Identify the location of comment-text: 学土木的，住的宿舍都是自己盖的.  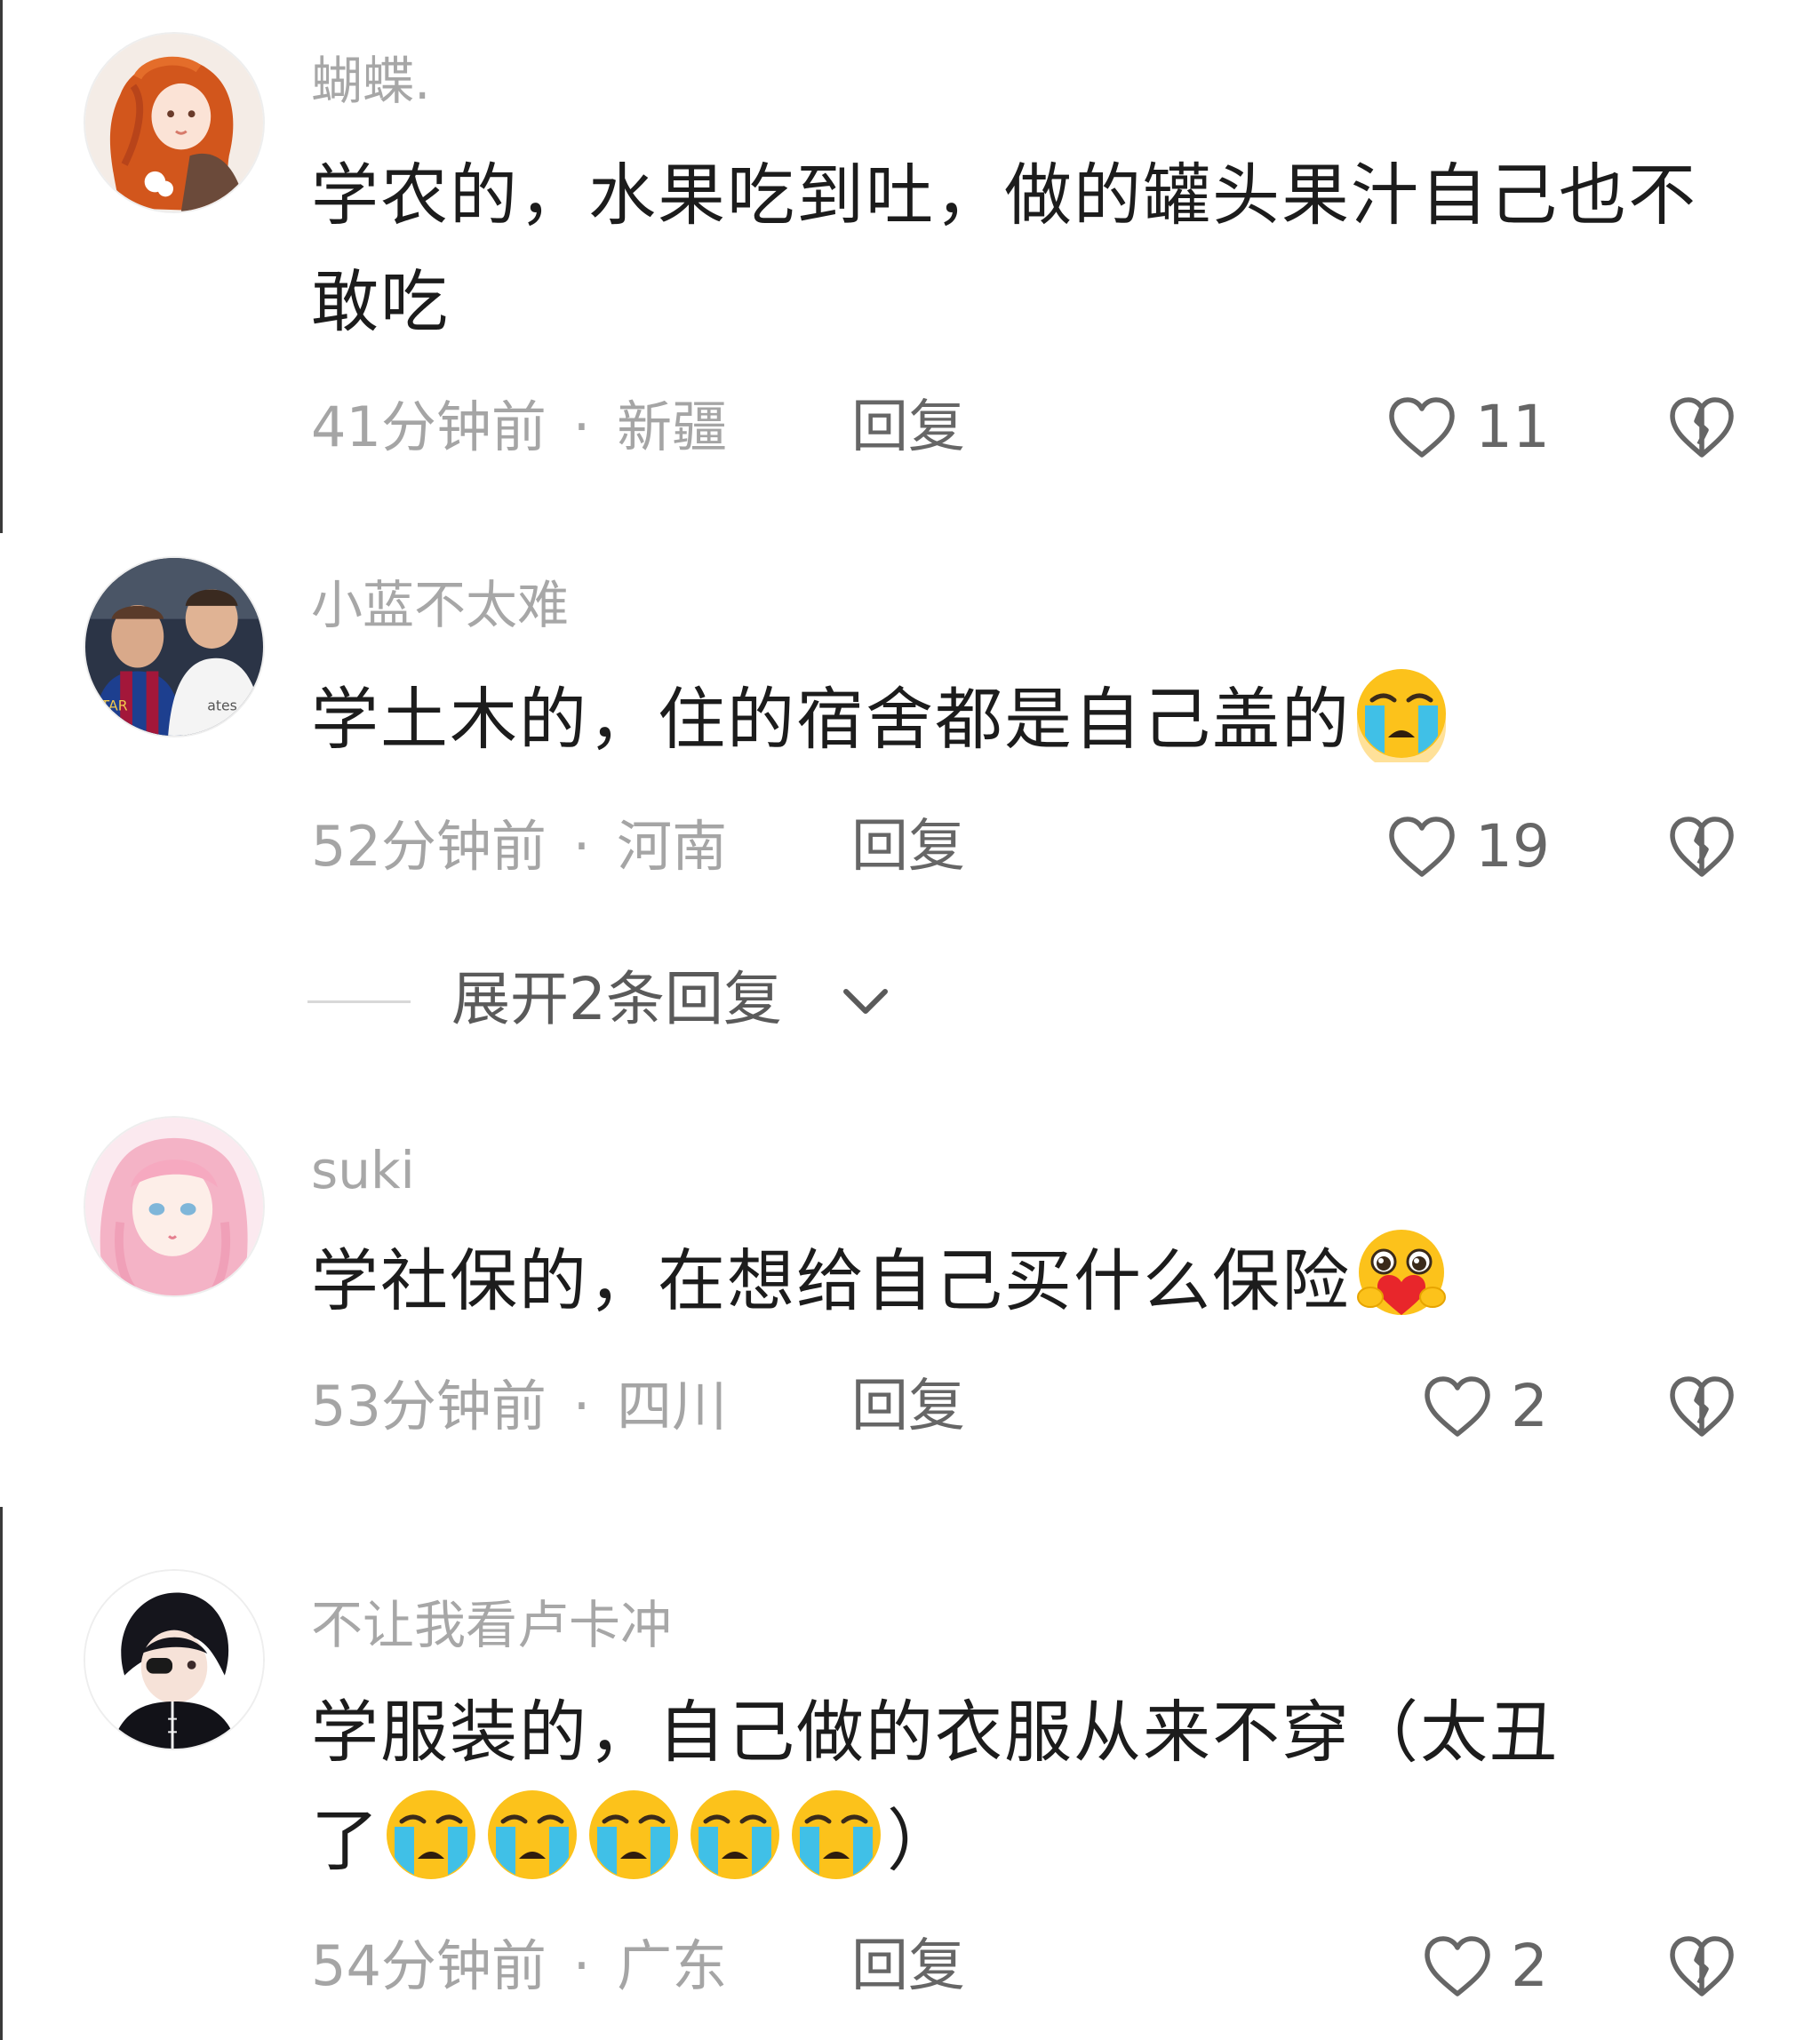
(1004, 719).